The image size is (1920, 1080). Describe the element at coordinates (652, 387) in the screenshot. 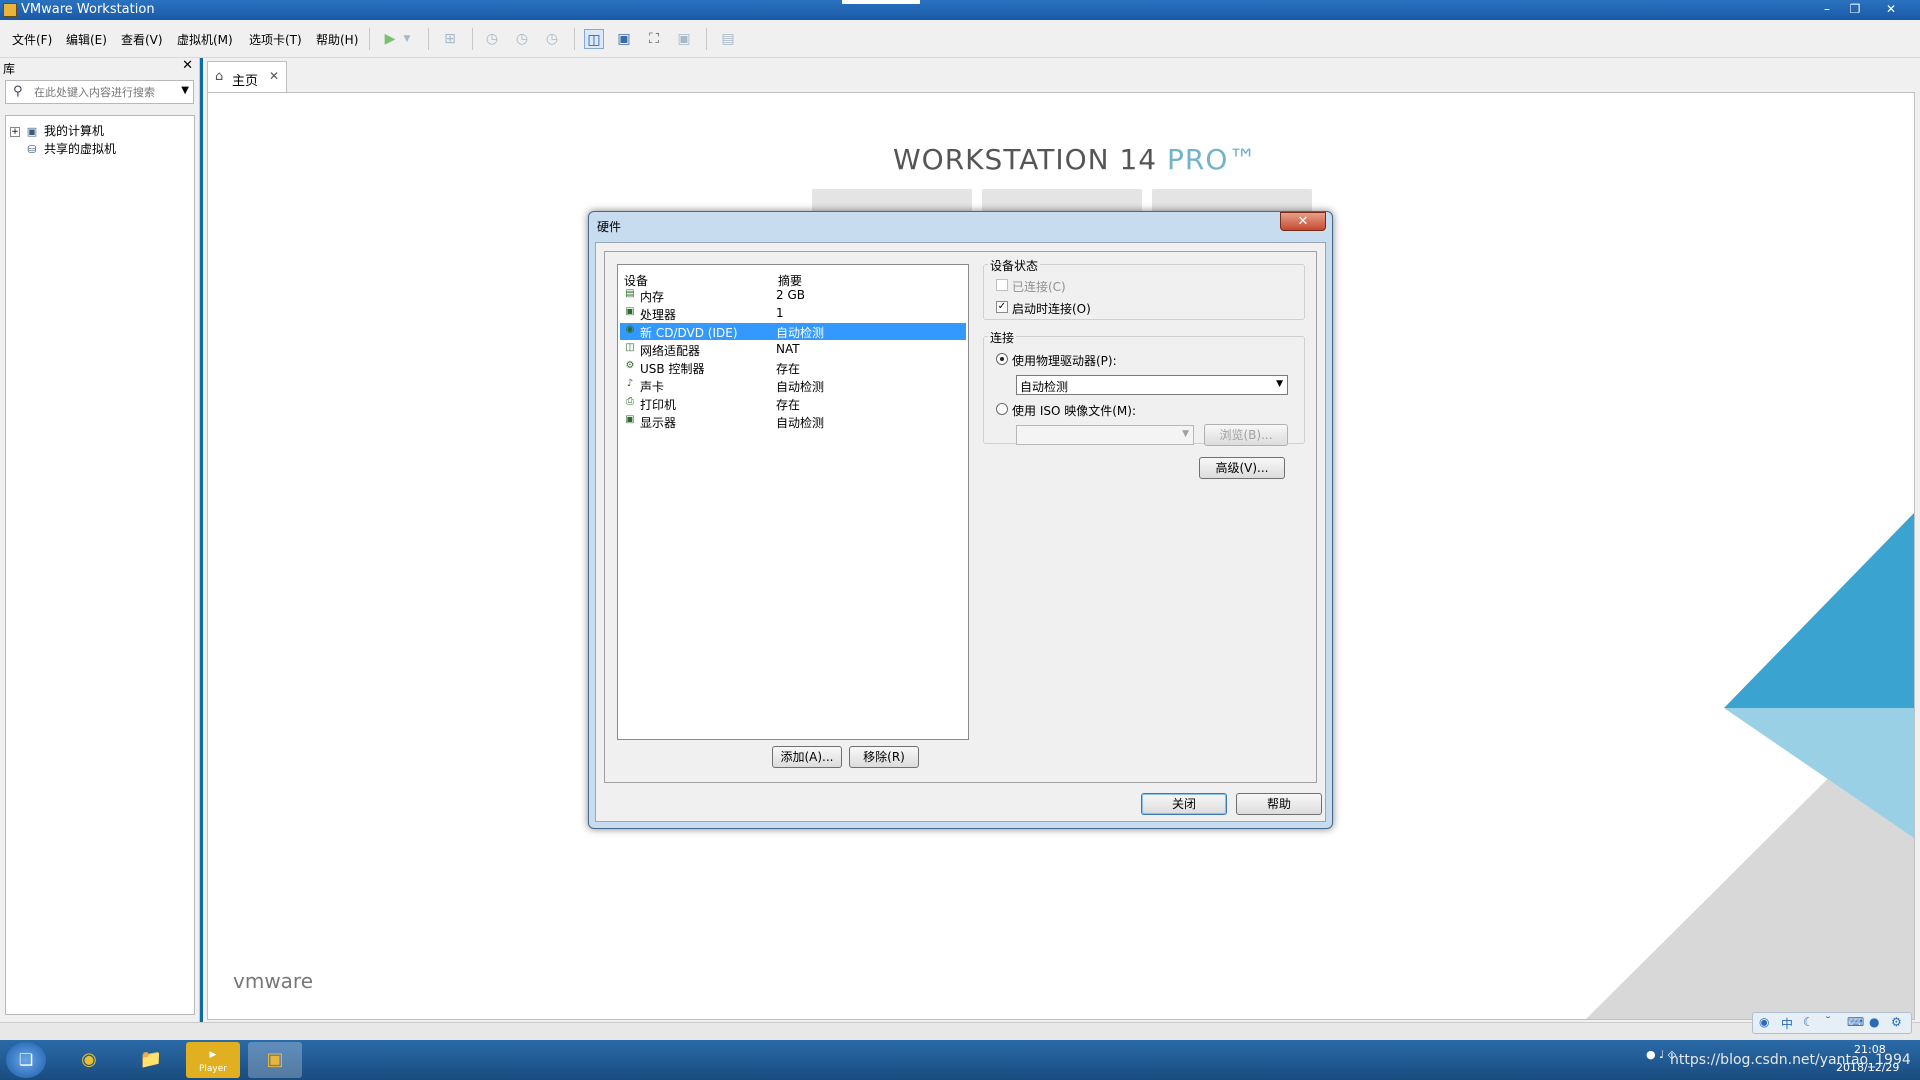

I see `device-name: 声卡` at that location.